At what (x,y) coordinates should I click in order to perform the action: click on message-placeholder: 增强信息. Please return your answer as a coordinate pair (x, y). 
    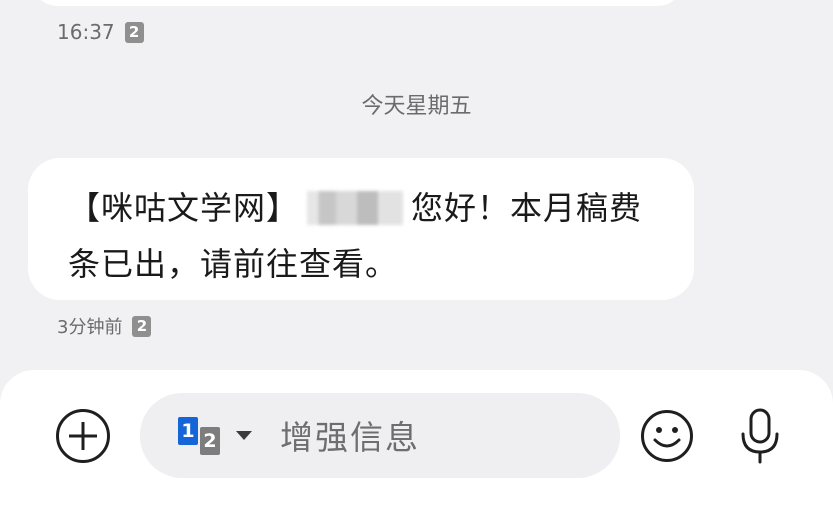
    Looking at the image, I should click on (350, 437).